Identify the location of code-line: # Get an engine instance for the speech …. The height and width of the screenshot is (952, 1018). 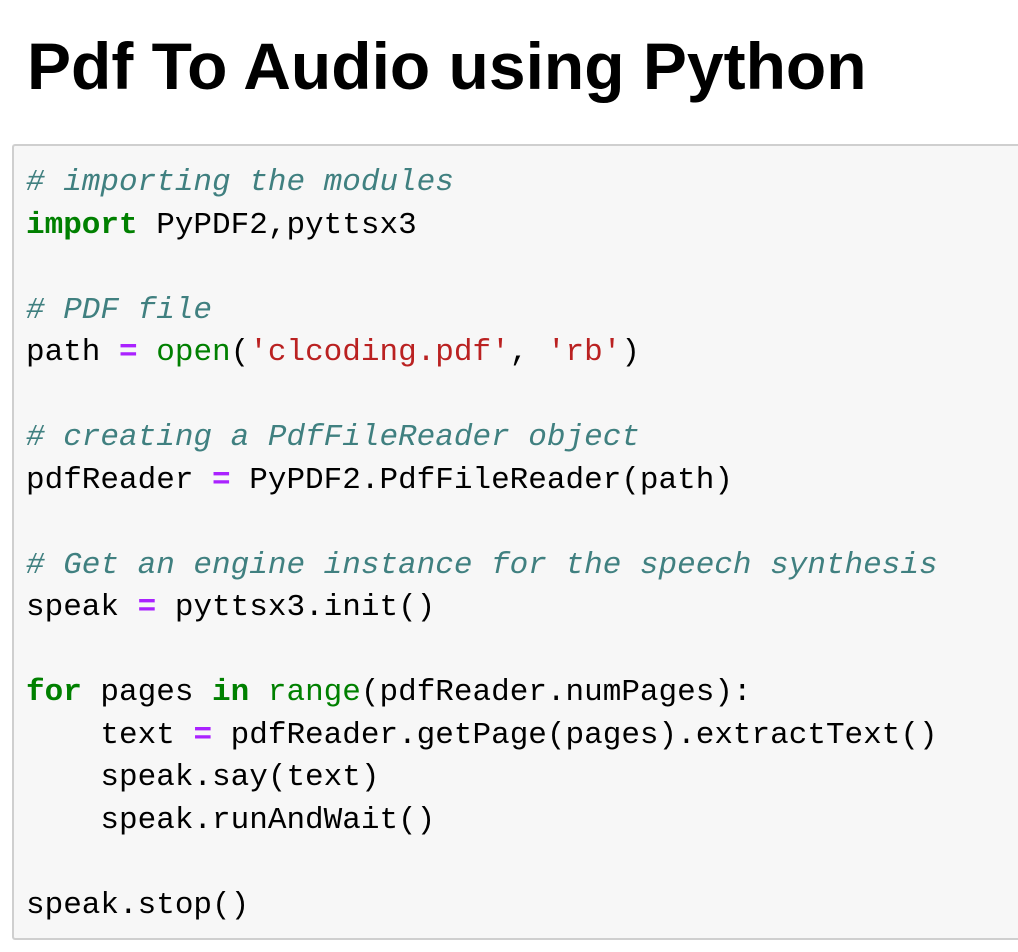
(482, 566).